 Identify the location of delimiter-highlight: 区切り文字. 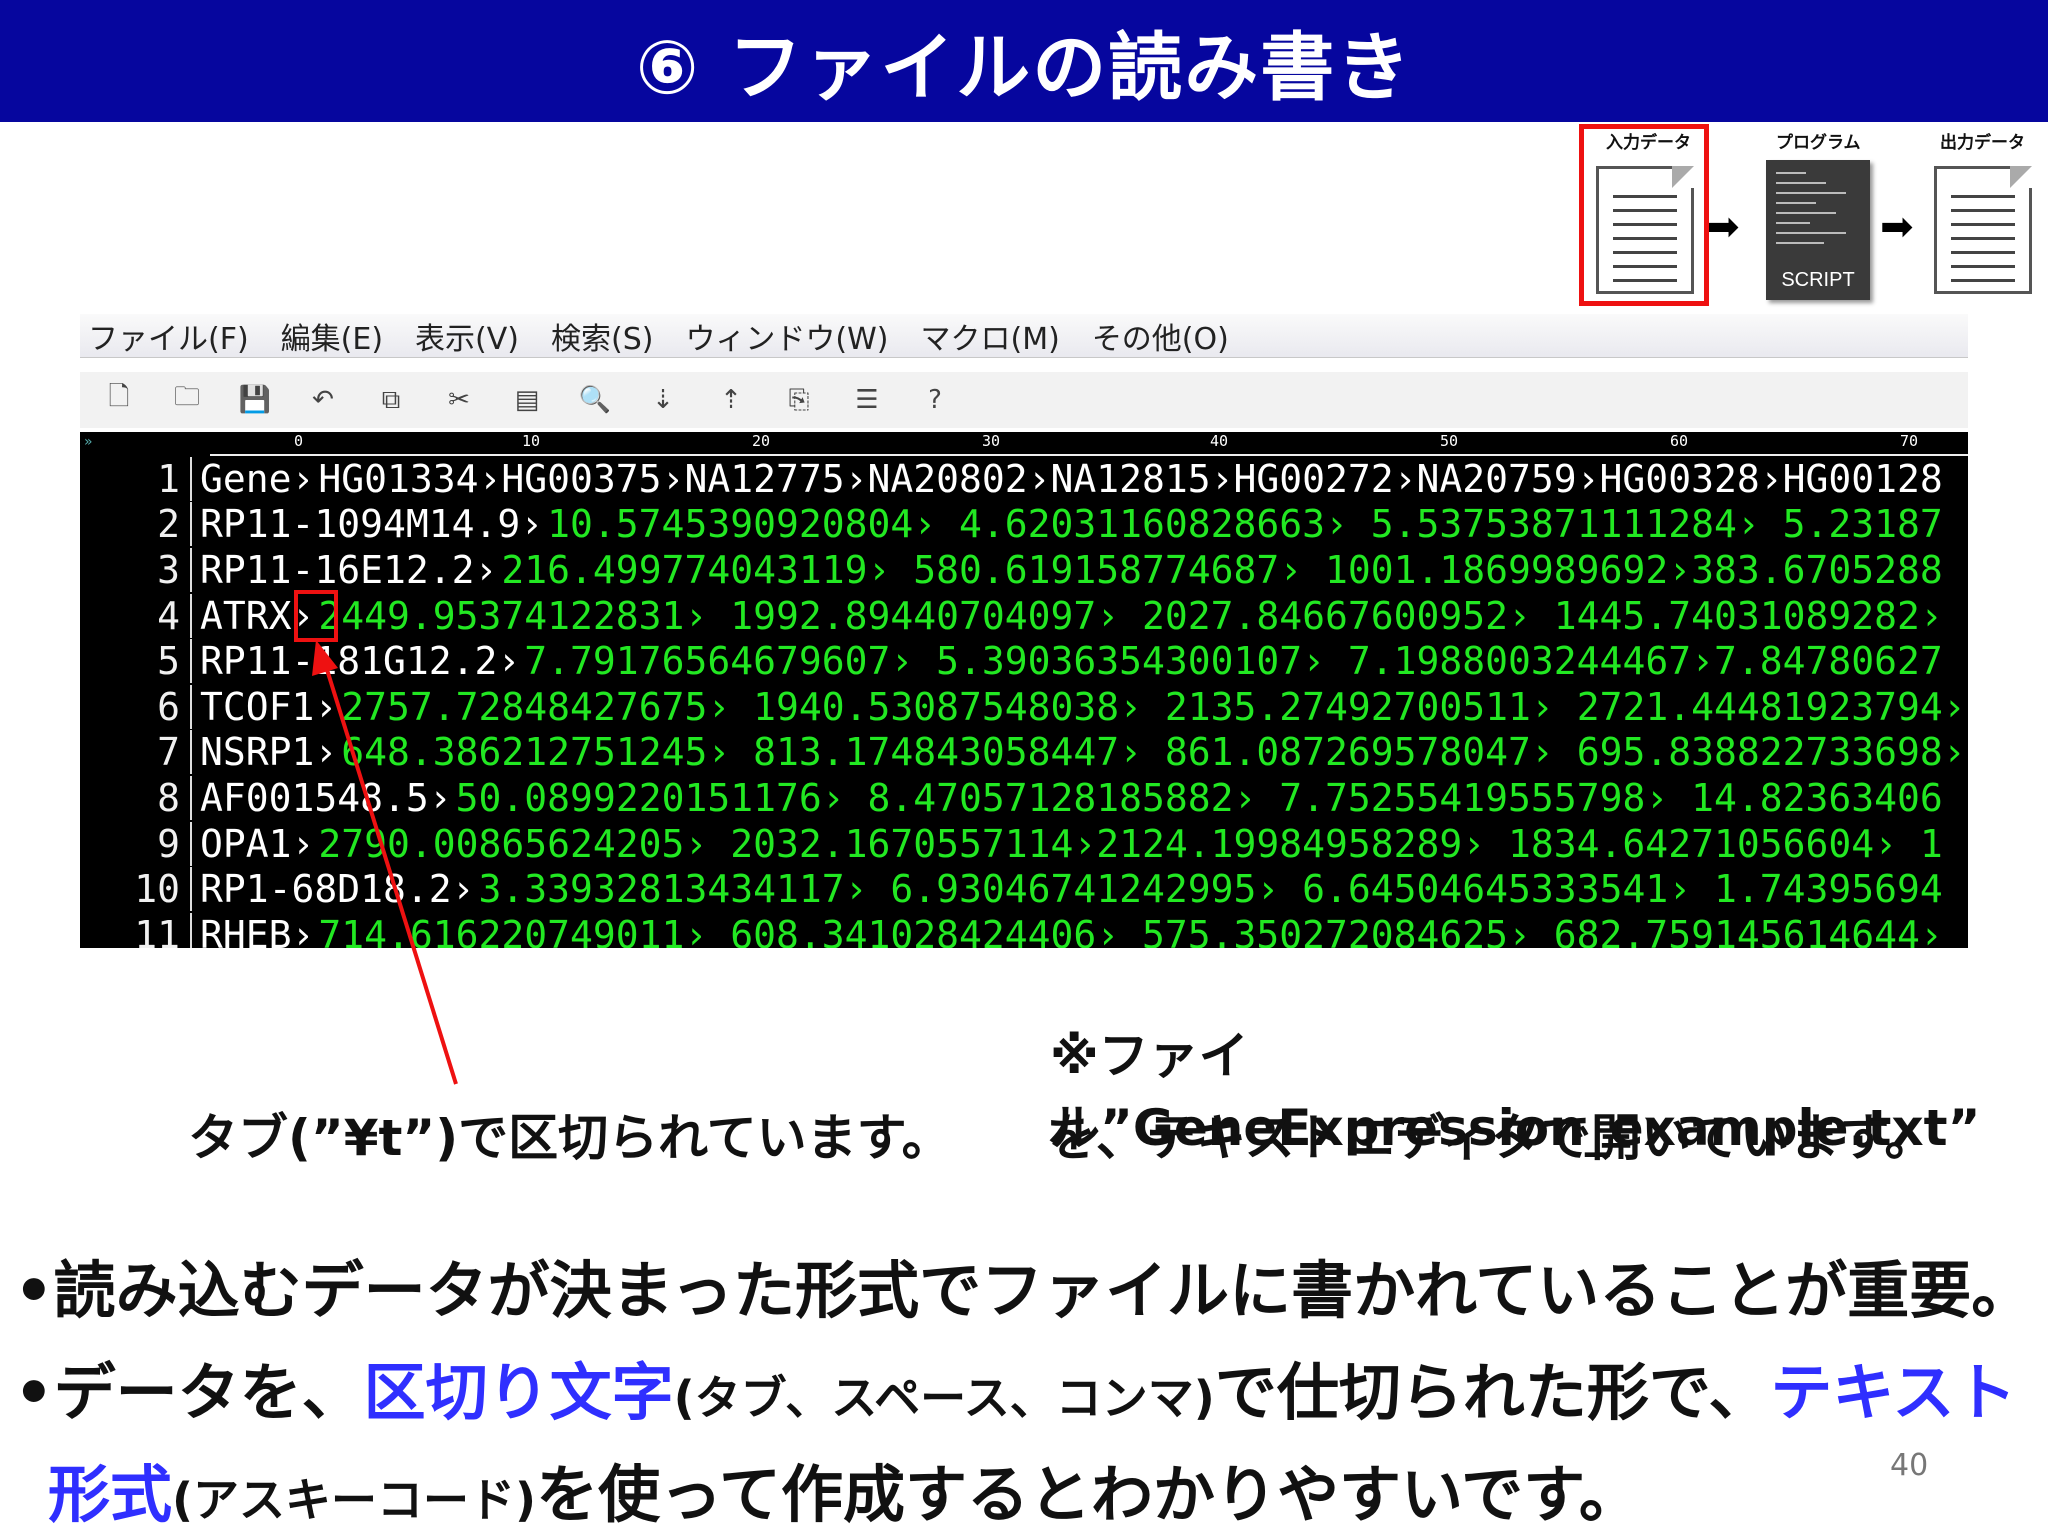
(518, 1392).